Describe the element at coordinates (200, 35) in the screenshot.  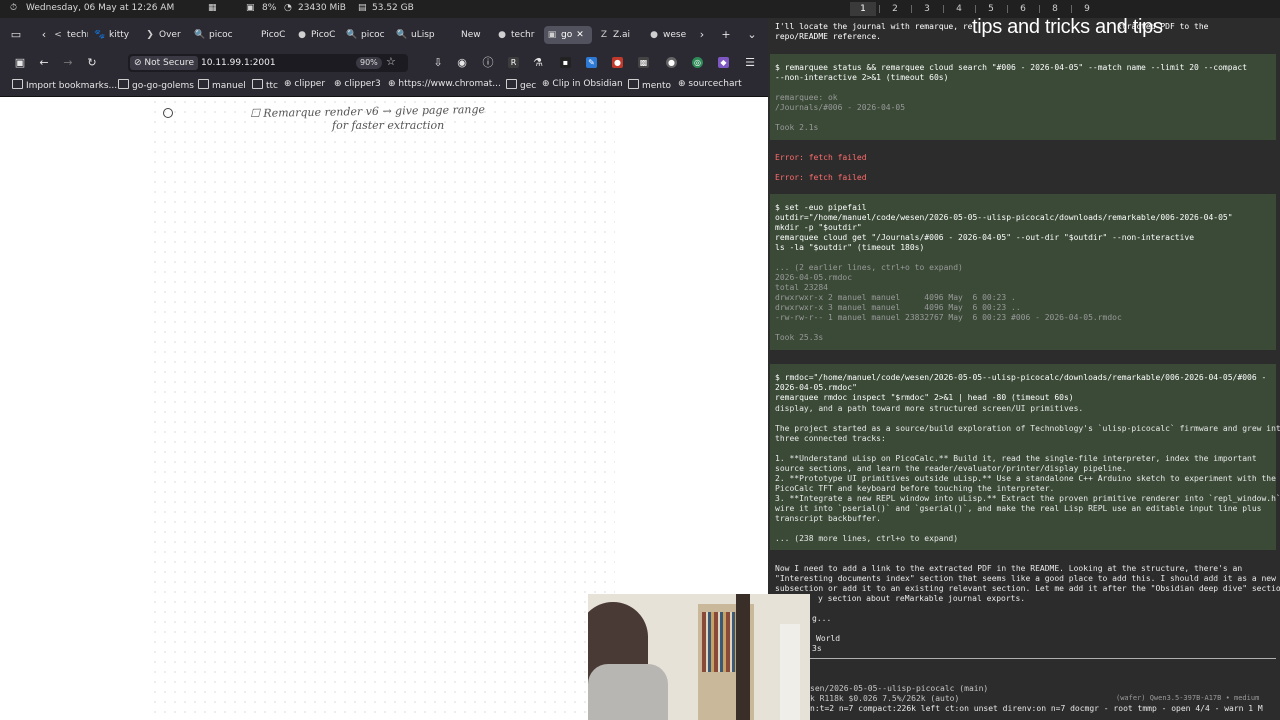
I see `tab-favicon-icon: 🔍` at that location.